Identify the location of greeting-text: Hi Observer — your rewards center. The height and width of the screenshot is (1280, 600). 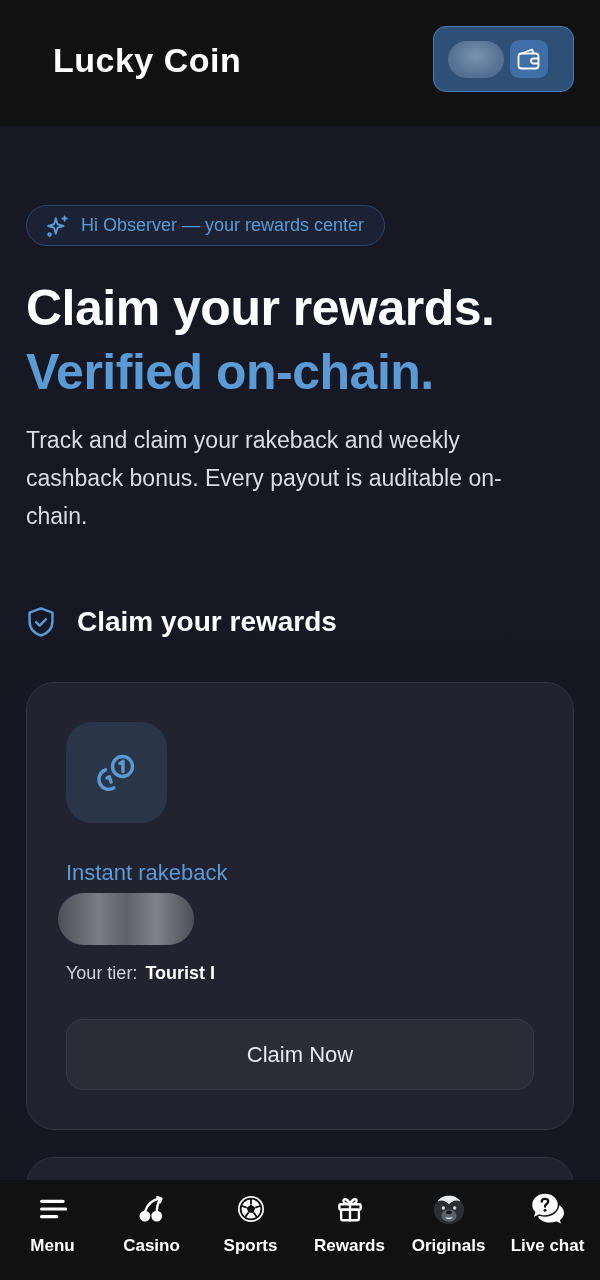
(223, 225).